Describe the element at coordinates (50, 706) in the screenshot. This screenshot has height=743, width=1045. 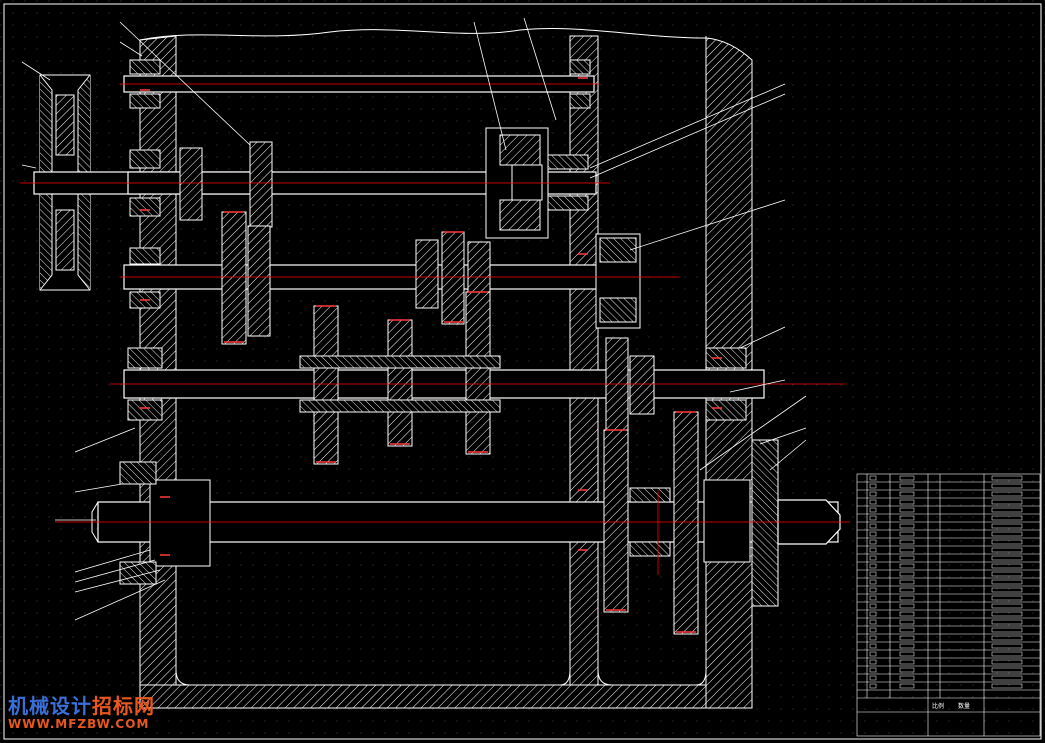
I see `watermark-part1: 机械设计` at that location.